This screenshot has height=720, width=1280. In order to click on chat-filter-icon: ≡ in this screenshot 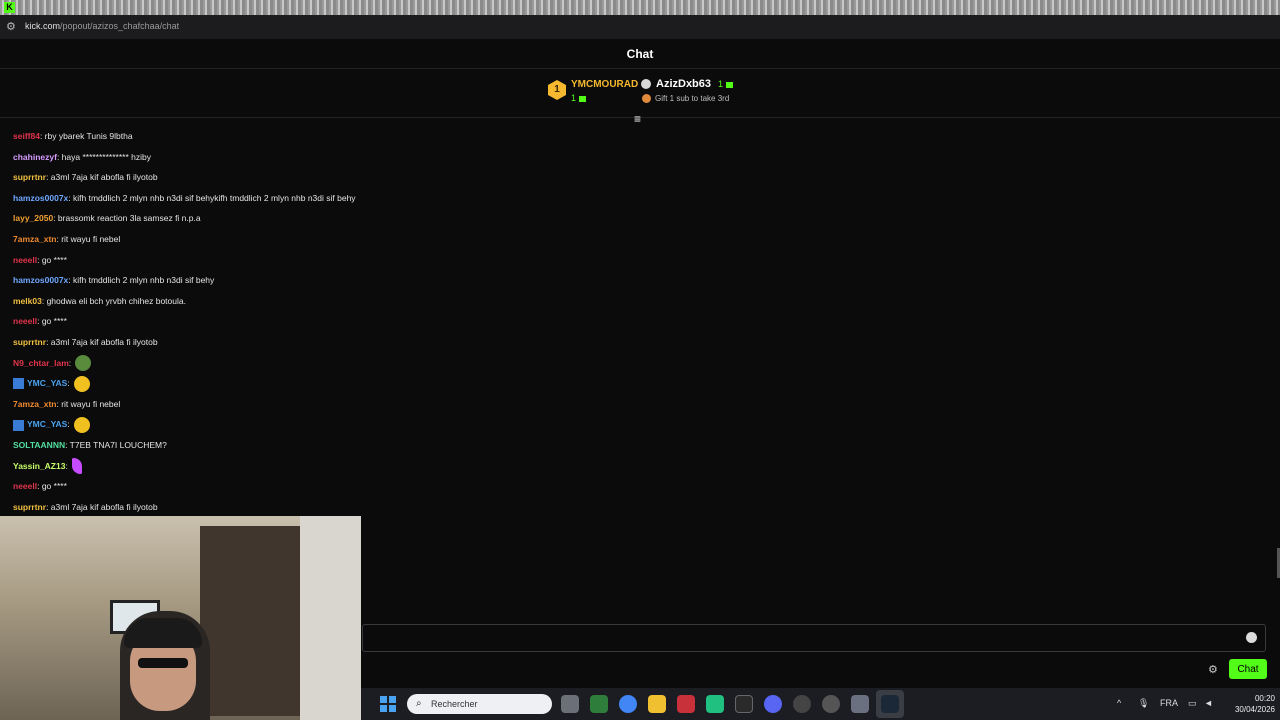, I will do `click(637, 119)`.